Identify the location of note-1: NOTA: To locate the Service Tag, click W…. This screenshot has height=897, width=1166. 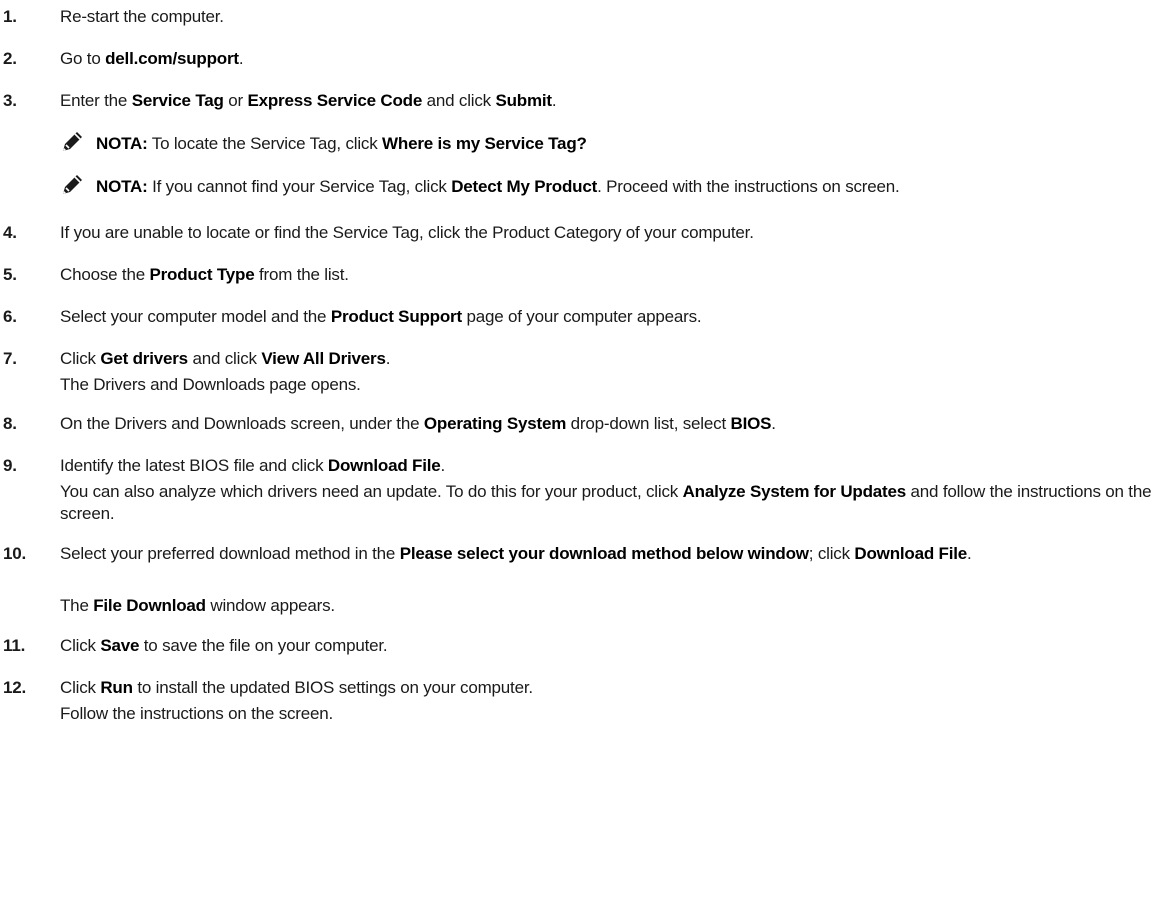
(610, 144).